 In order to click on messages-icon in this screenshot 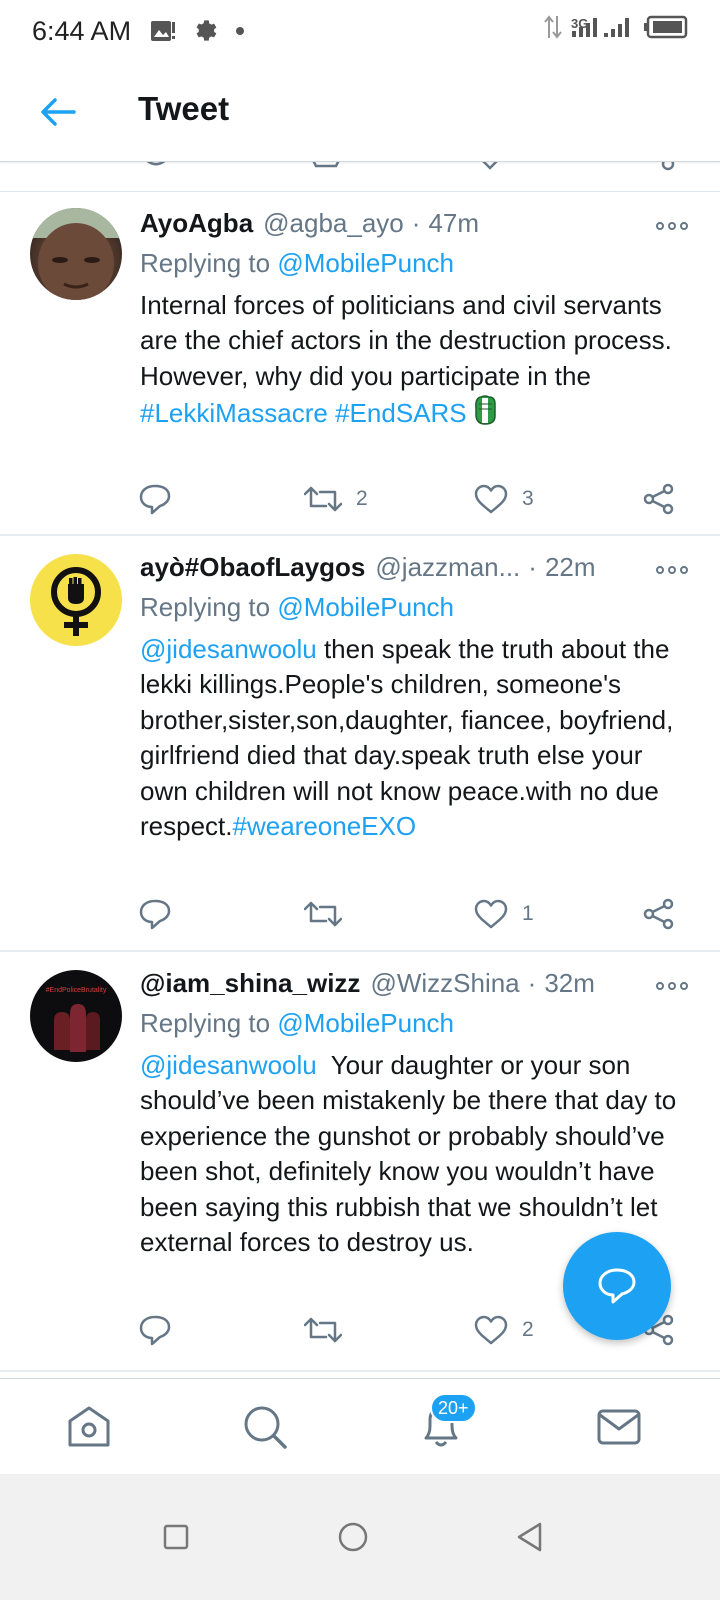, I will do `click(619, 1427)`.